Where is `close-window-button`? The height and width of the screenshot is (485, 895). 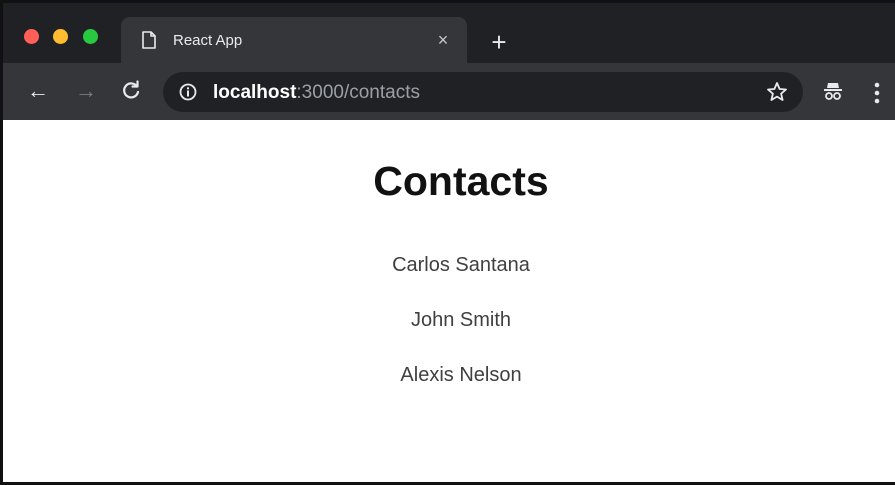
close-window-button is located at coordinates (31, 36).